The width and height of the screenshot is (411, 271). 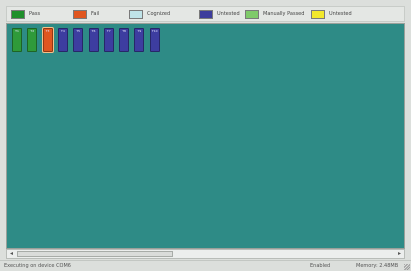 I want to click on test-node-label: T2, so click(x=32, y=31).